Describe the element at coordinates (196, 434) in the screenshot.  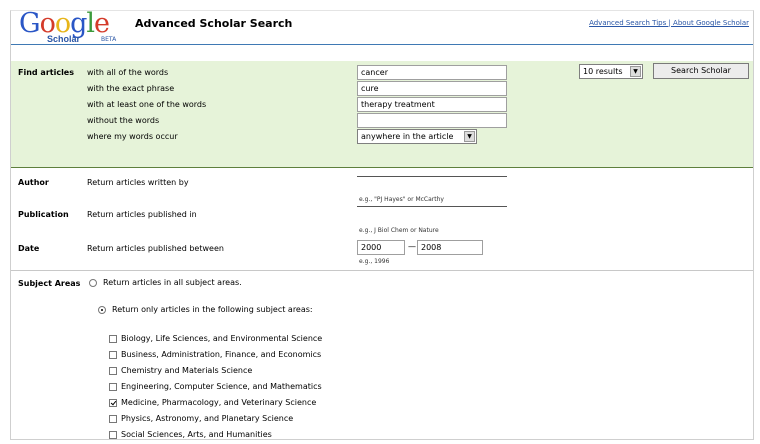
I see `checkbox-social-sciences-label: Social Sciences, Arts, and Humanities` at that location.